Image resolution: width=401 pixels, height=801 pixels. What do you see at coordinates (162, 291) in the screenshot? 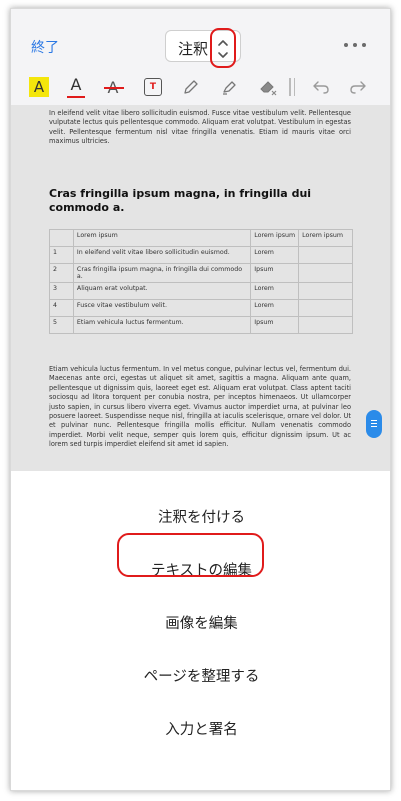
I see `table-cell: Aliquam erat volutpat.` at bounding box center [162, 291].